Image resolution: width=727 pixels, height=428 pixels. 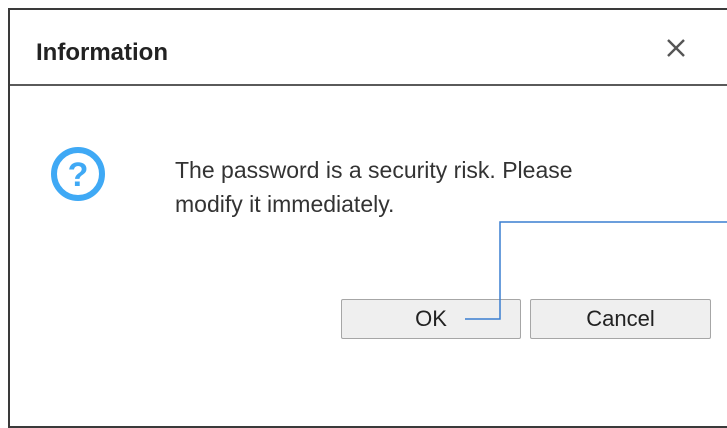 What do you see at coordinates (676, 48) in the screenshot?
I see `close-icon` at bounding box center [676, 48].